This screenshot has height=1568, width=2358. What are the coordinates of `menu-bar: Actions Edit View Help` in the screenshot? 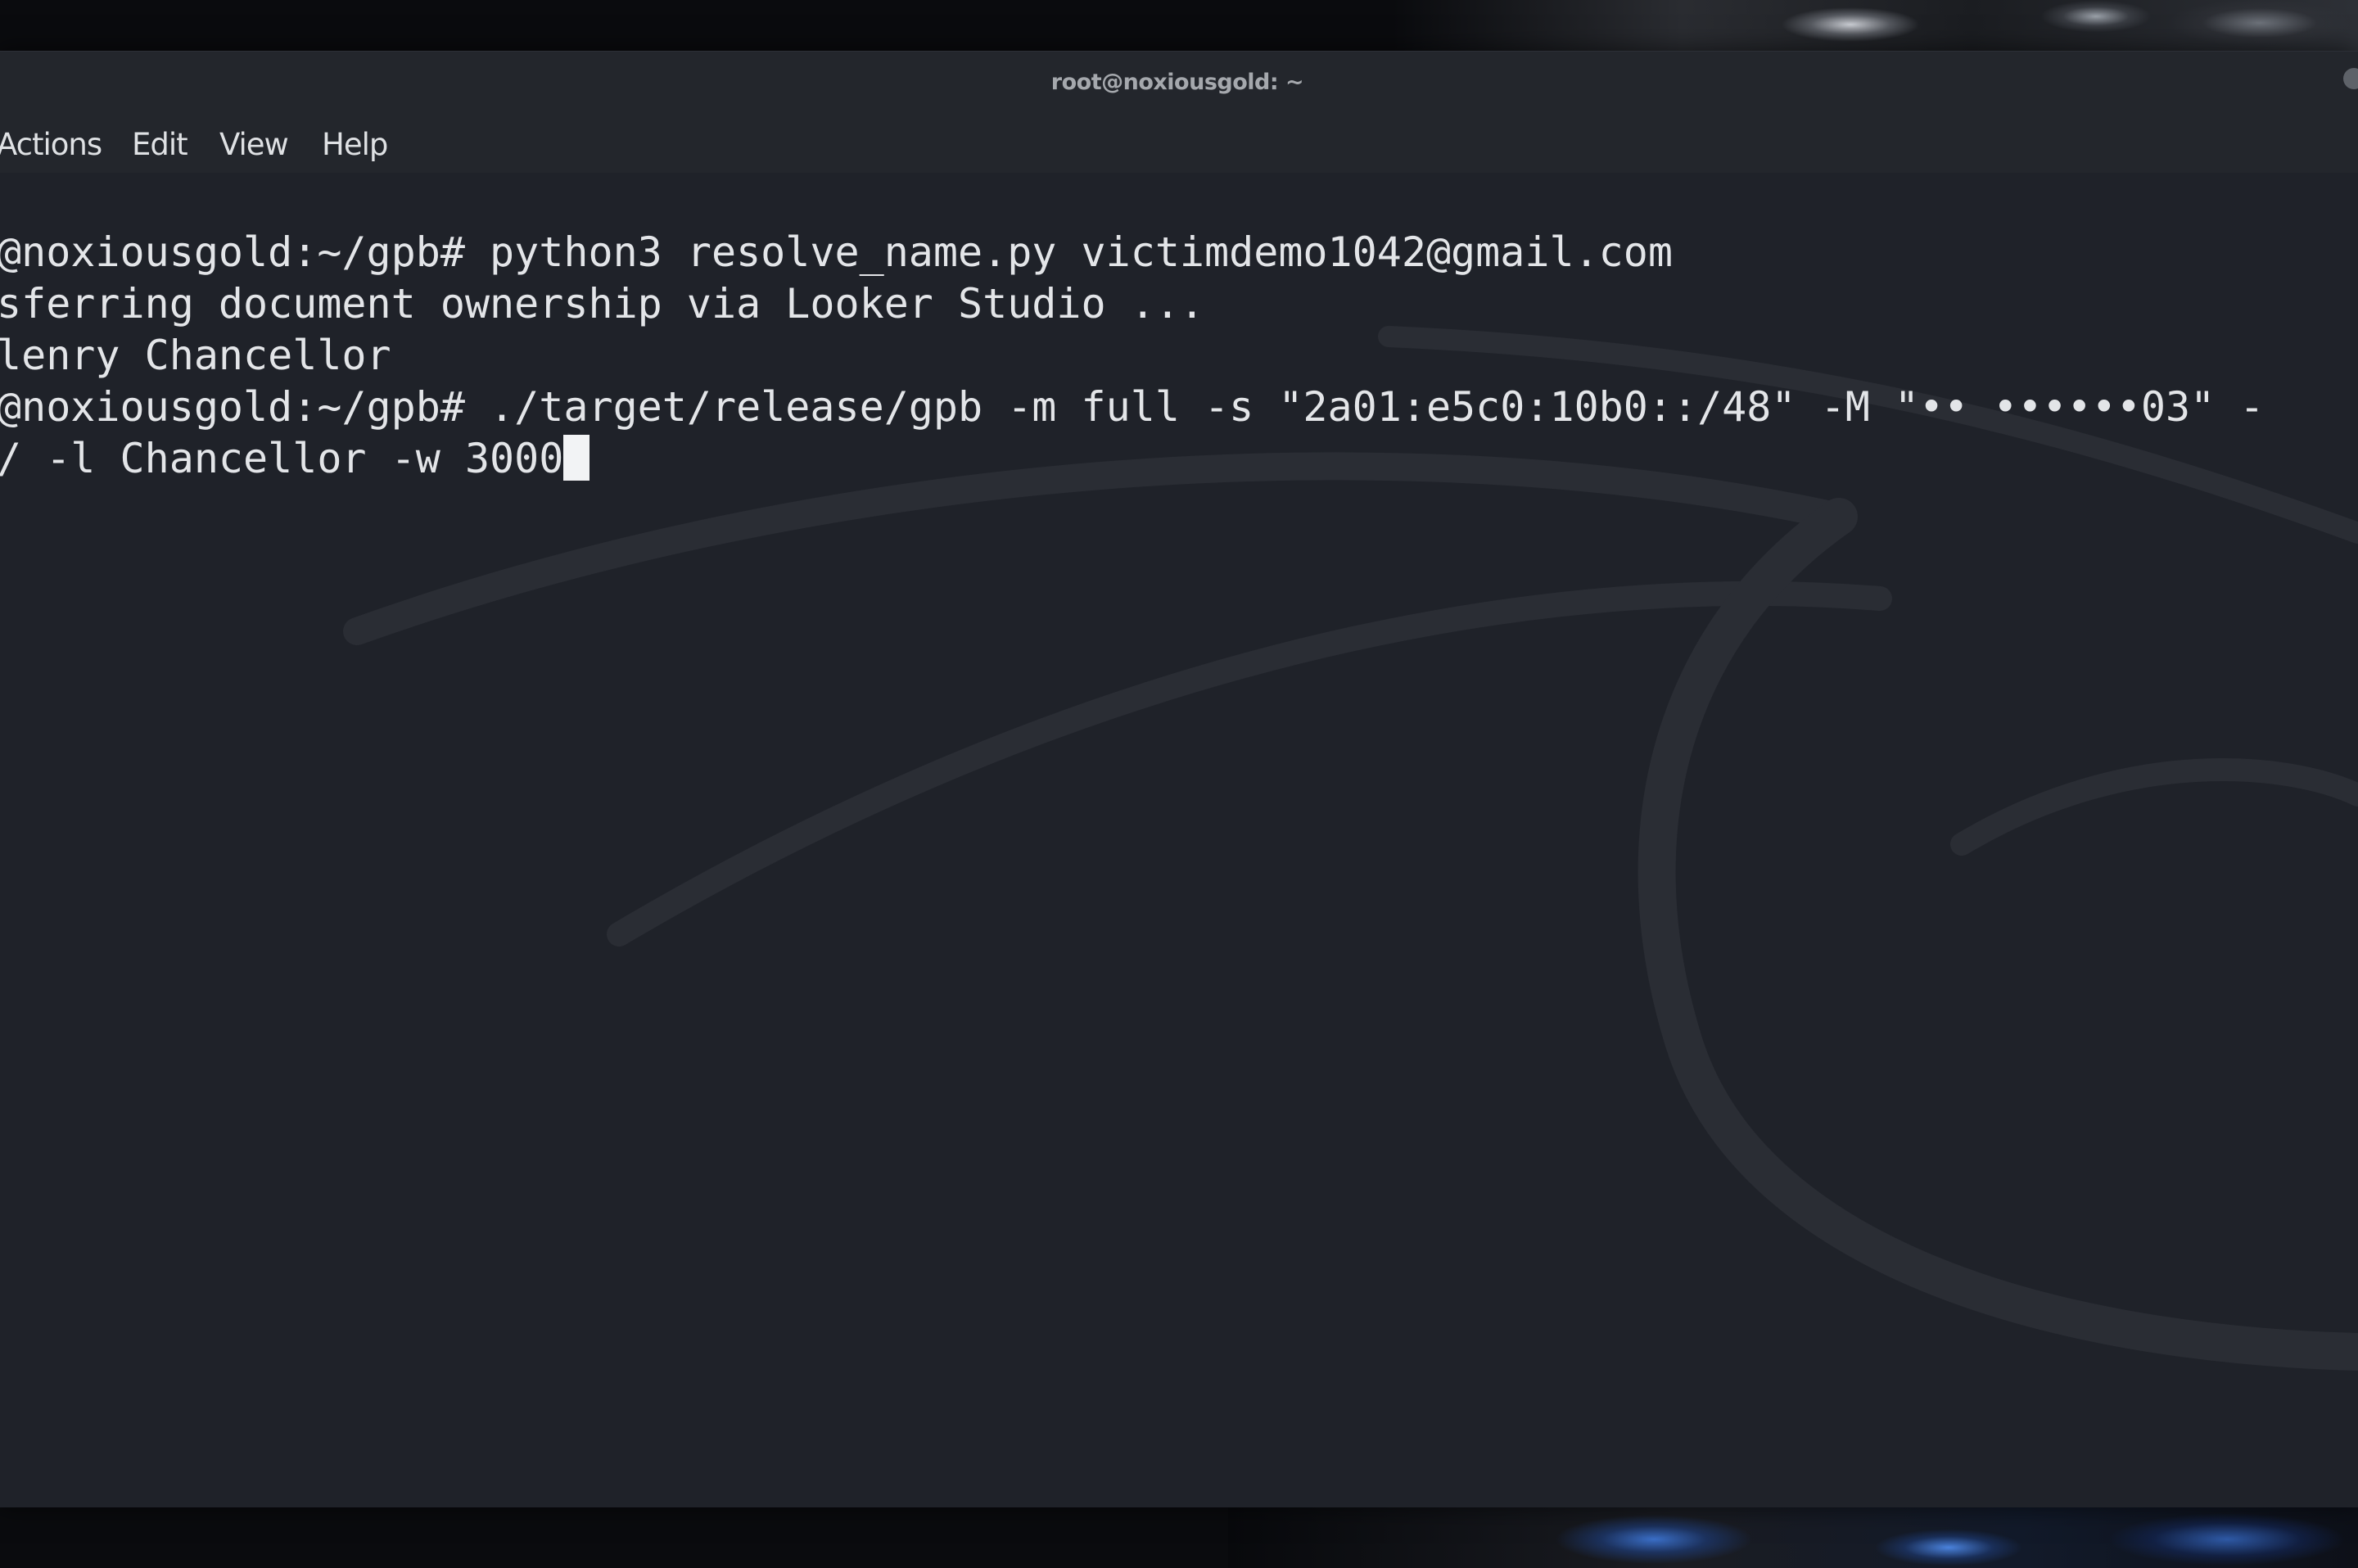 It's located at (1179, 145).